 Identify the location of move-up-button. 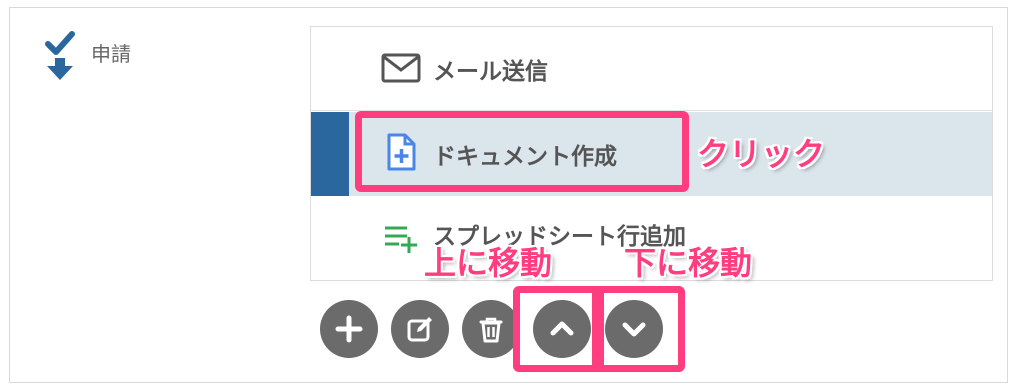
(562, 329).